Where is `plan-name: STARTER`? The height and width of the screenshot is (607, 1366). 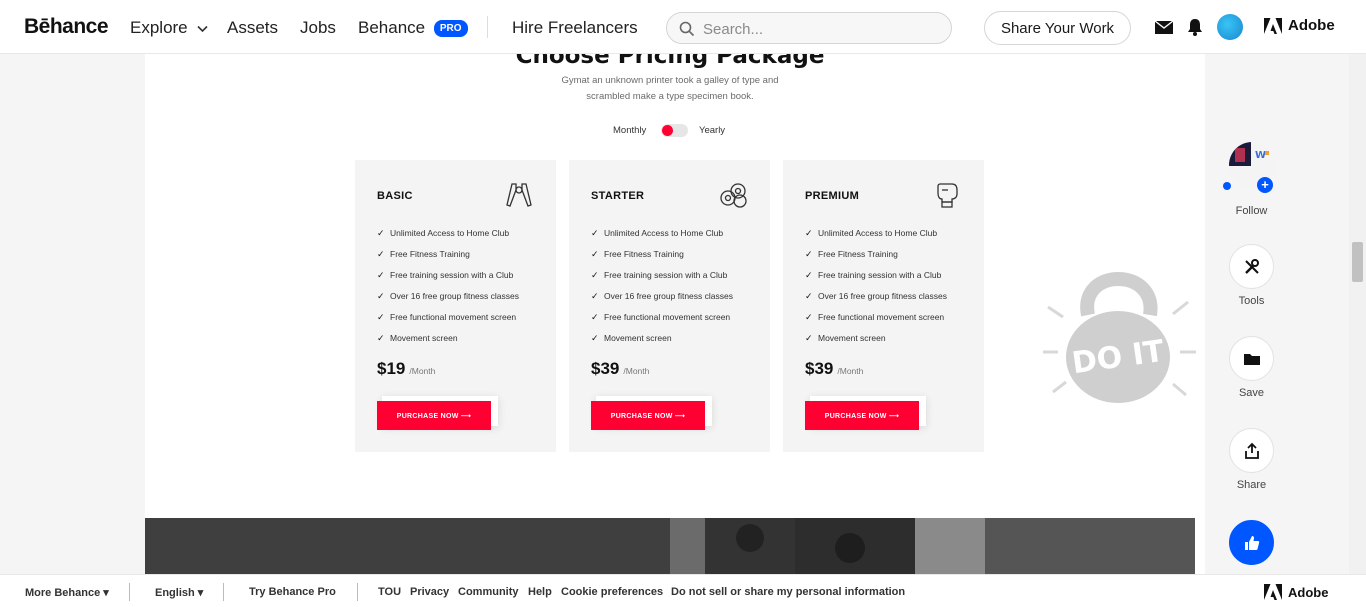
plan-name: STARTER is located at coordinates (618, 196).